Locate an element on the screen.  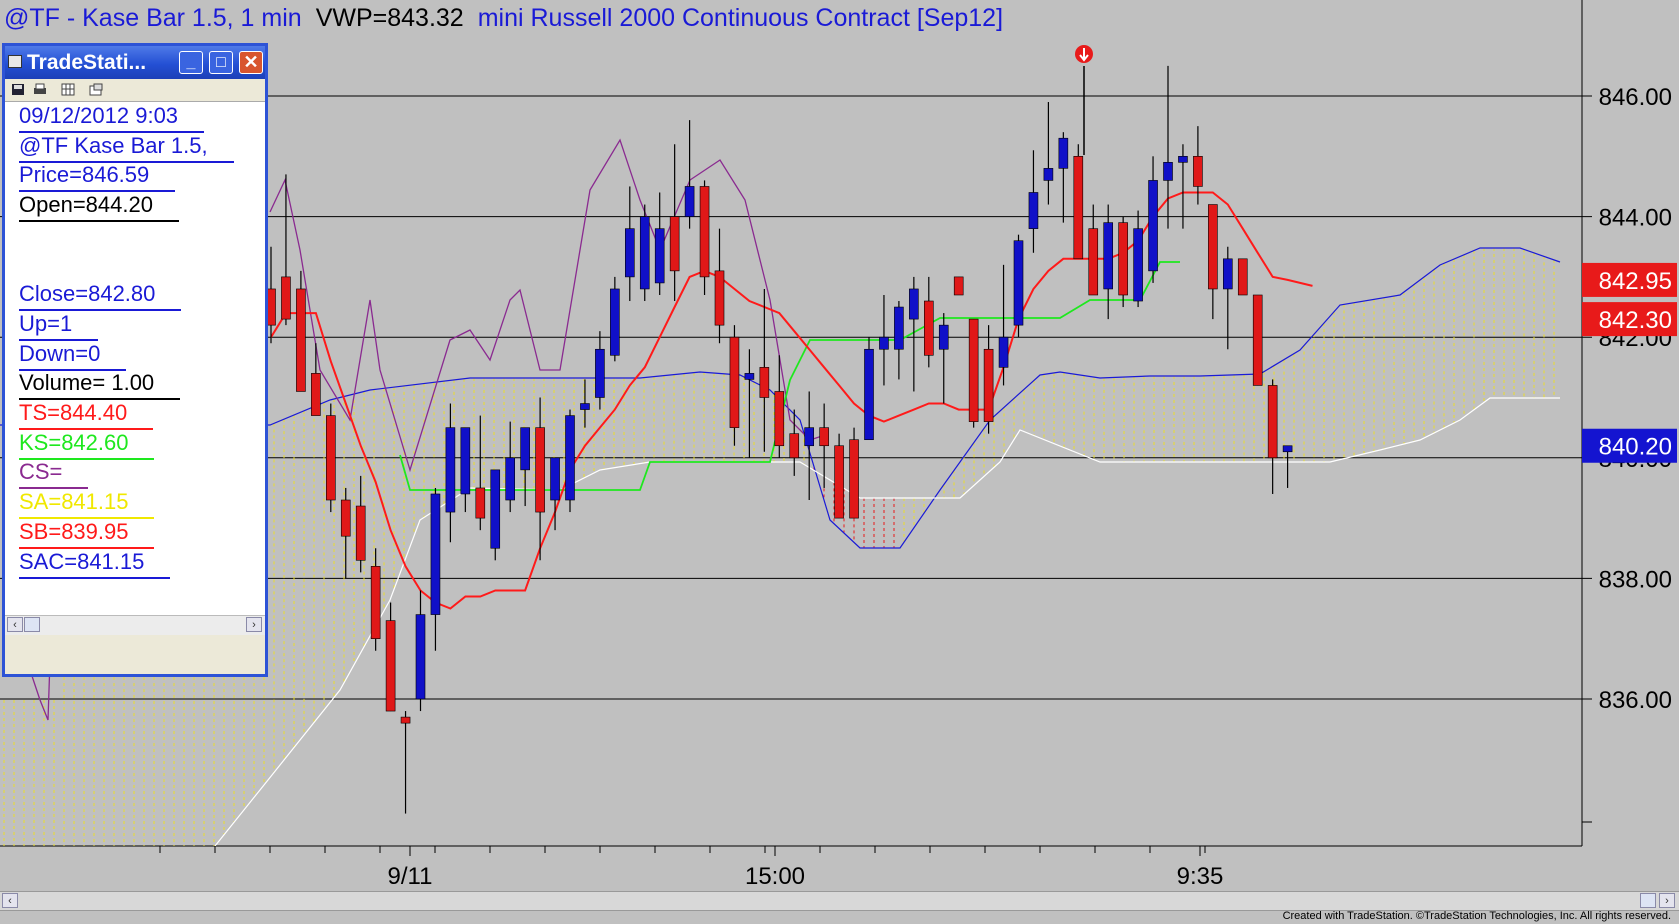
data-window-row-text: SBC=839.95 is located at coordinates (82, 591).